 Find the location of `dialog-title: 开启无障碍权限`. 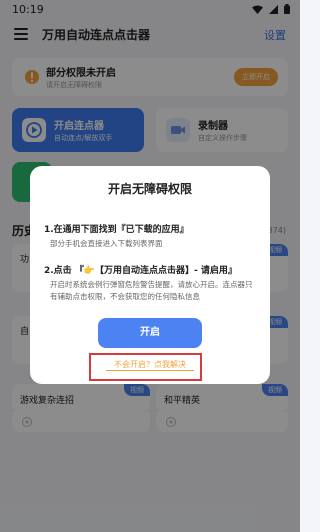

dialog-title: 开启无障碍权限 is located at coordinates (149, 189).